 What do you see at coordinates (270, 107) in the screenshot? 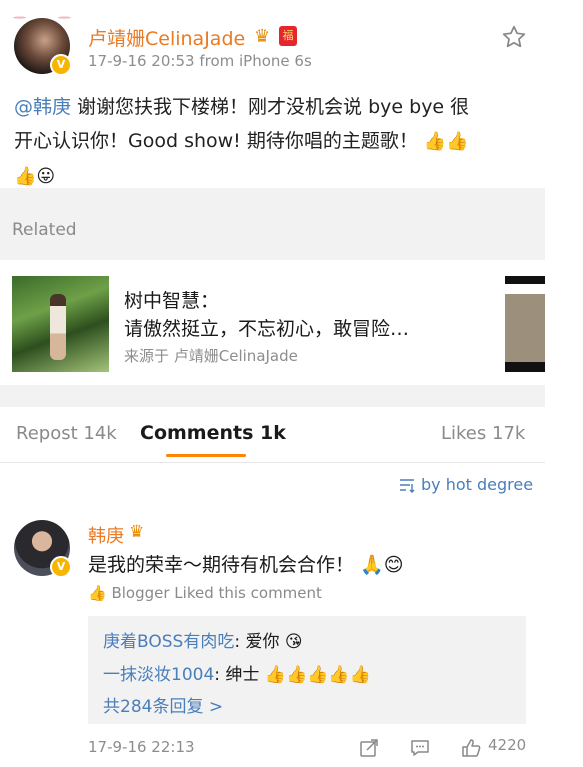
I see `post-text-line1: 谢谢您扶我下楼梯！刚才没机会说 bye bye 很` at bounding box center [270, 107].